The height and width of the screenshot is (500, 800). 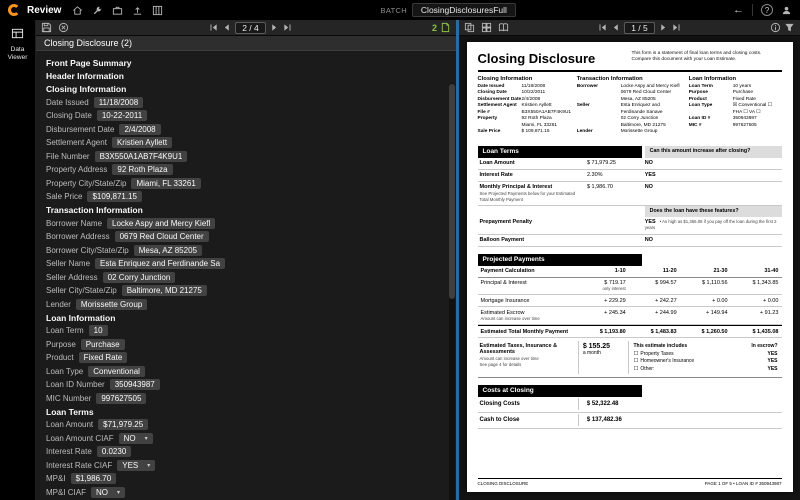 What do you see at coordinates (116, 371) in the screenshot?
I see `field-input: Conventional` at bounding box center [116, 371].